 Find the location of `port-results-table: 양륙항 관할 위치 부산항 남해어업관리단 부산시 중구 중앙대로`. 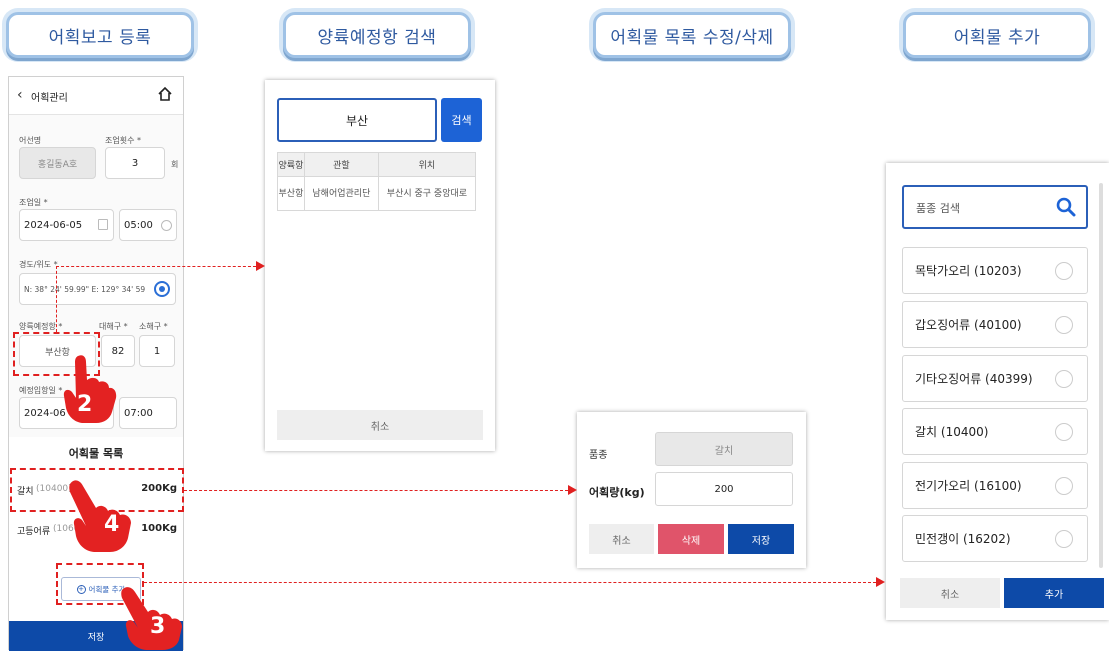

port-results-table: 양륙항 관할 위치 부산항 남해어업관리단 부산시 중구 중앙대로 is located at coordinates (377, 181).